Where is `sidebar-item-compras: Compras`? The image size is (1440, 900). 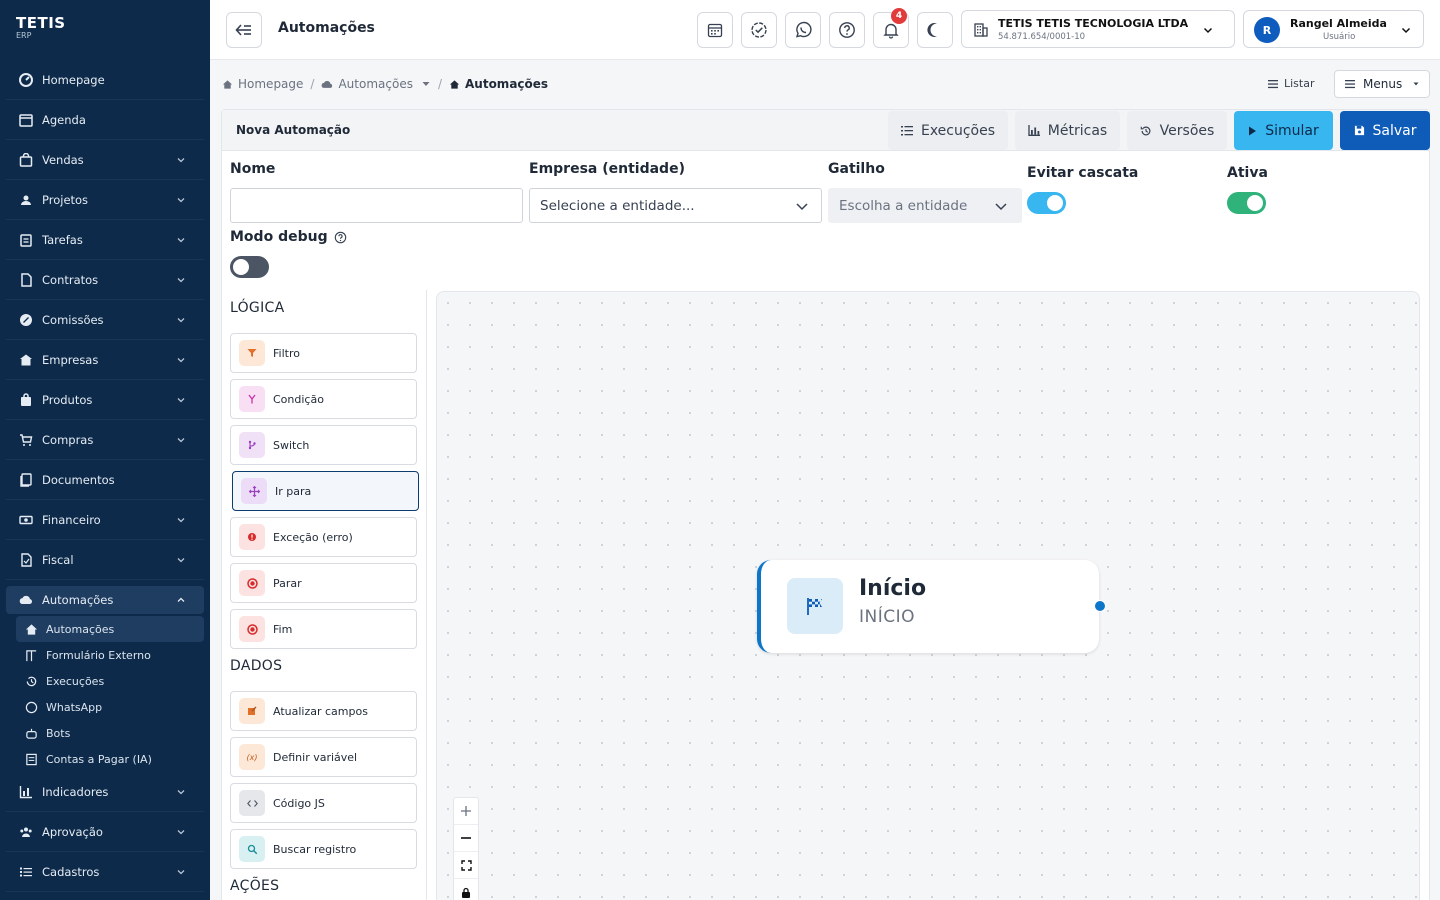 sidebar-item-compras: Compras is located at coordinates (105, 440).